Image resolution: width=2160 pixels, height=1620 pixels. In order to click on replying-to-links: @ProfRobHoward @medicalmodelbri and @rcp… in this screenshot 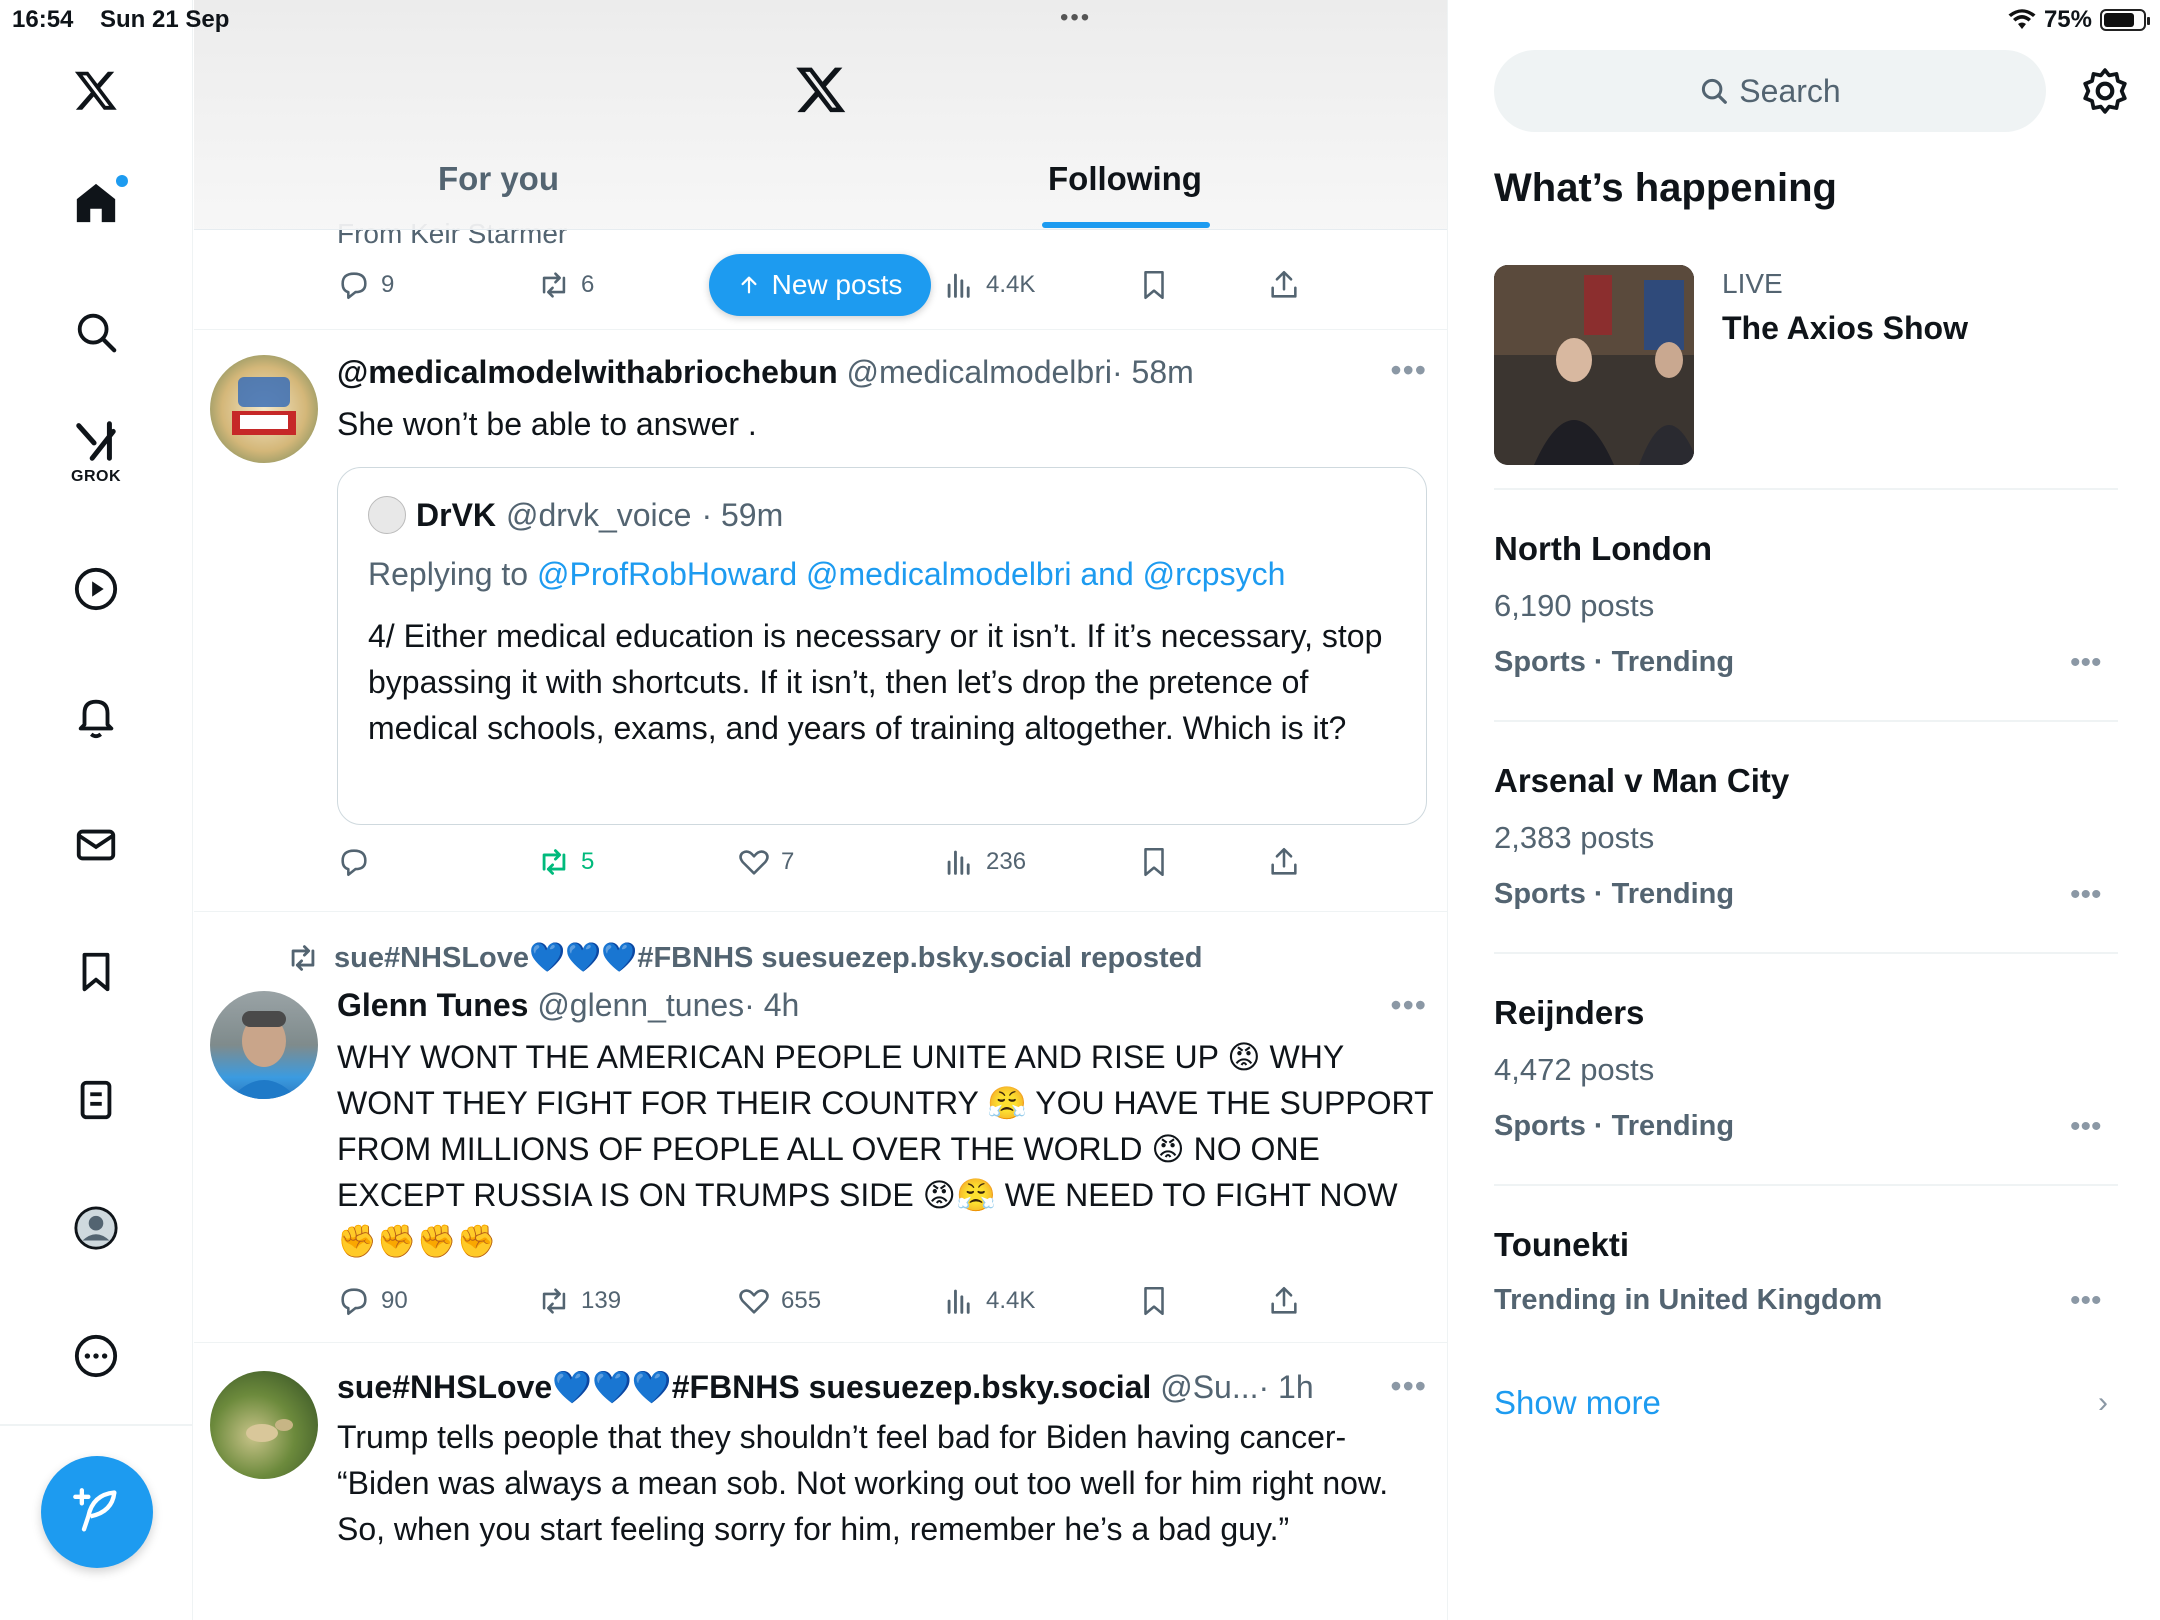, I will do `click(911, 574)`.